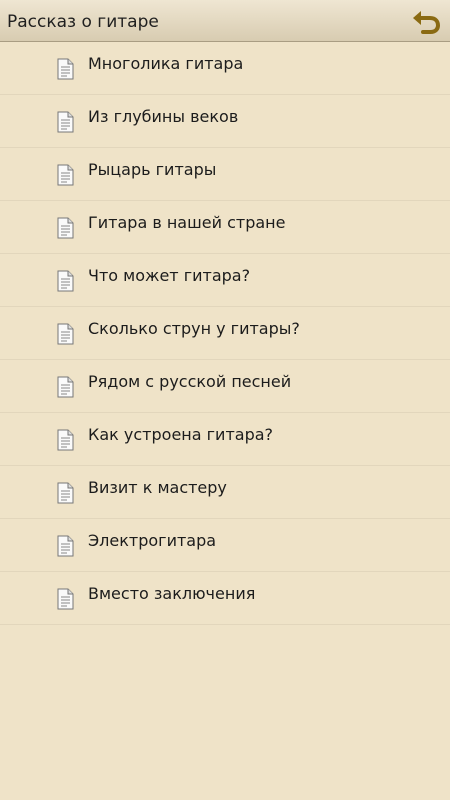  I want to click on list-item: Из глубины веков, so click(225, 121).